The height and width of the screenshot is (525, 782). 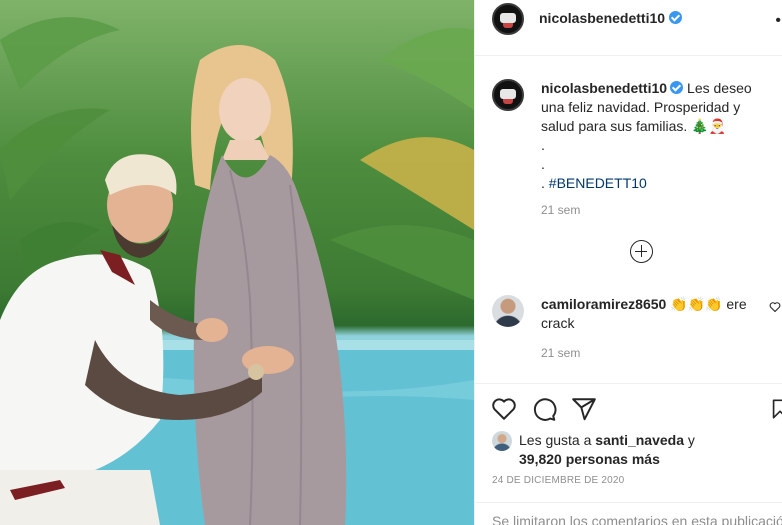 I want to click on caption-hashtag: #BENEDETT10, so click(x=598, y=183).